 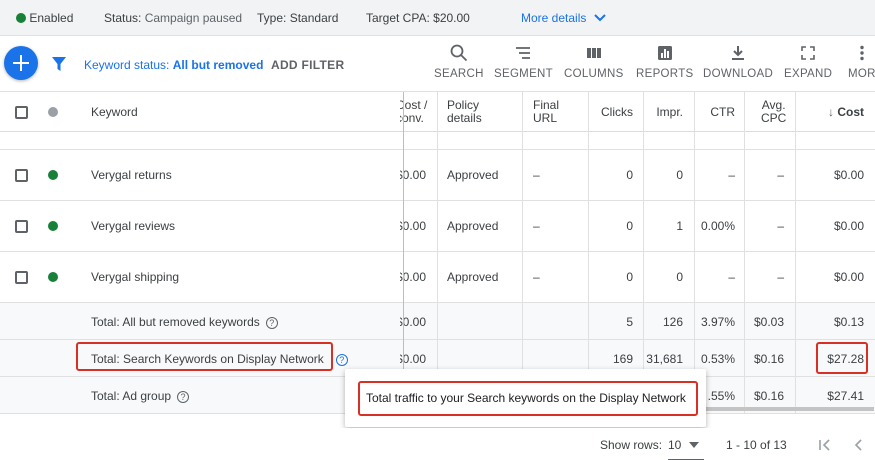 What do you see at coordinates (418, 18) in the screenshot?
I see `target-cpa: Target CPA: $20.00` at bounding box center [418, 18].